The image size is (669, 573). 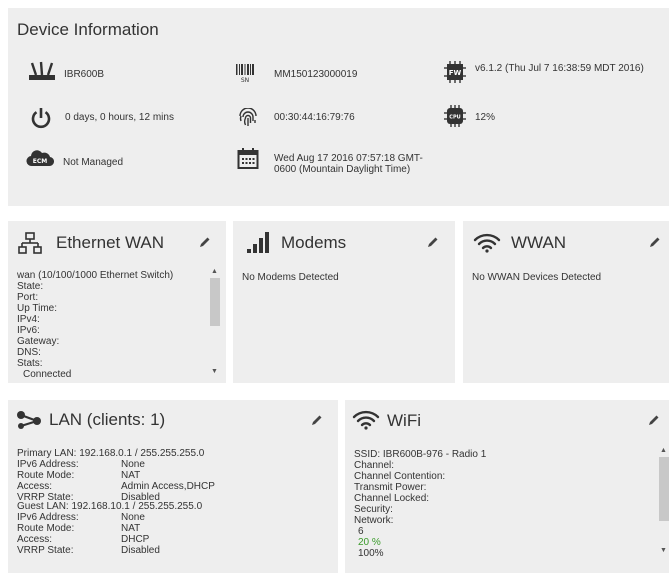 I want to click on lan-share-icon, so click(x=29, y=420).